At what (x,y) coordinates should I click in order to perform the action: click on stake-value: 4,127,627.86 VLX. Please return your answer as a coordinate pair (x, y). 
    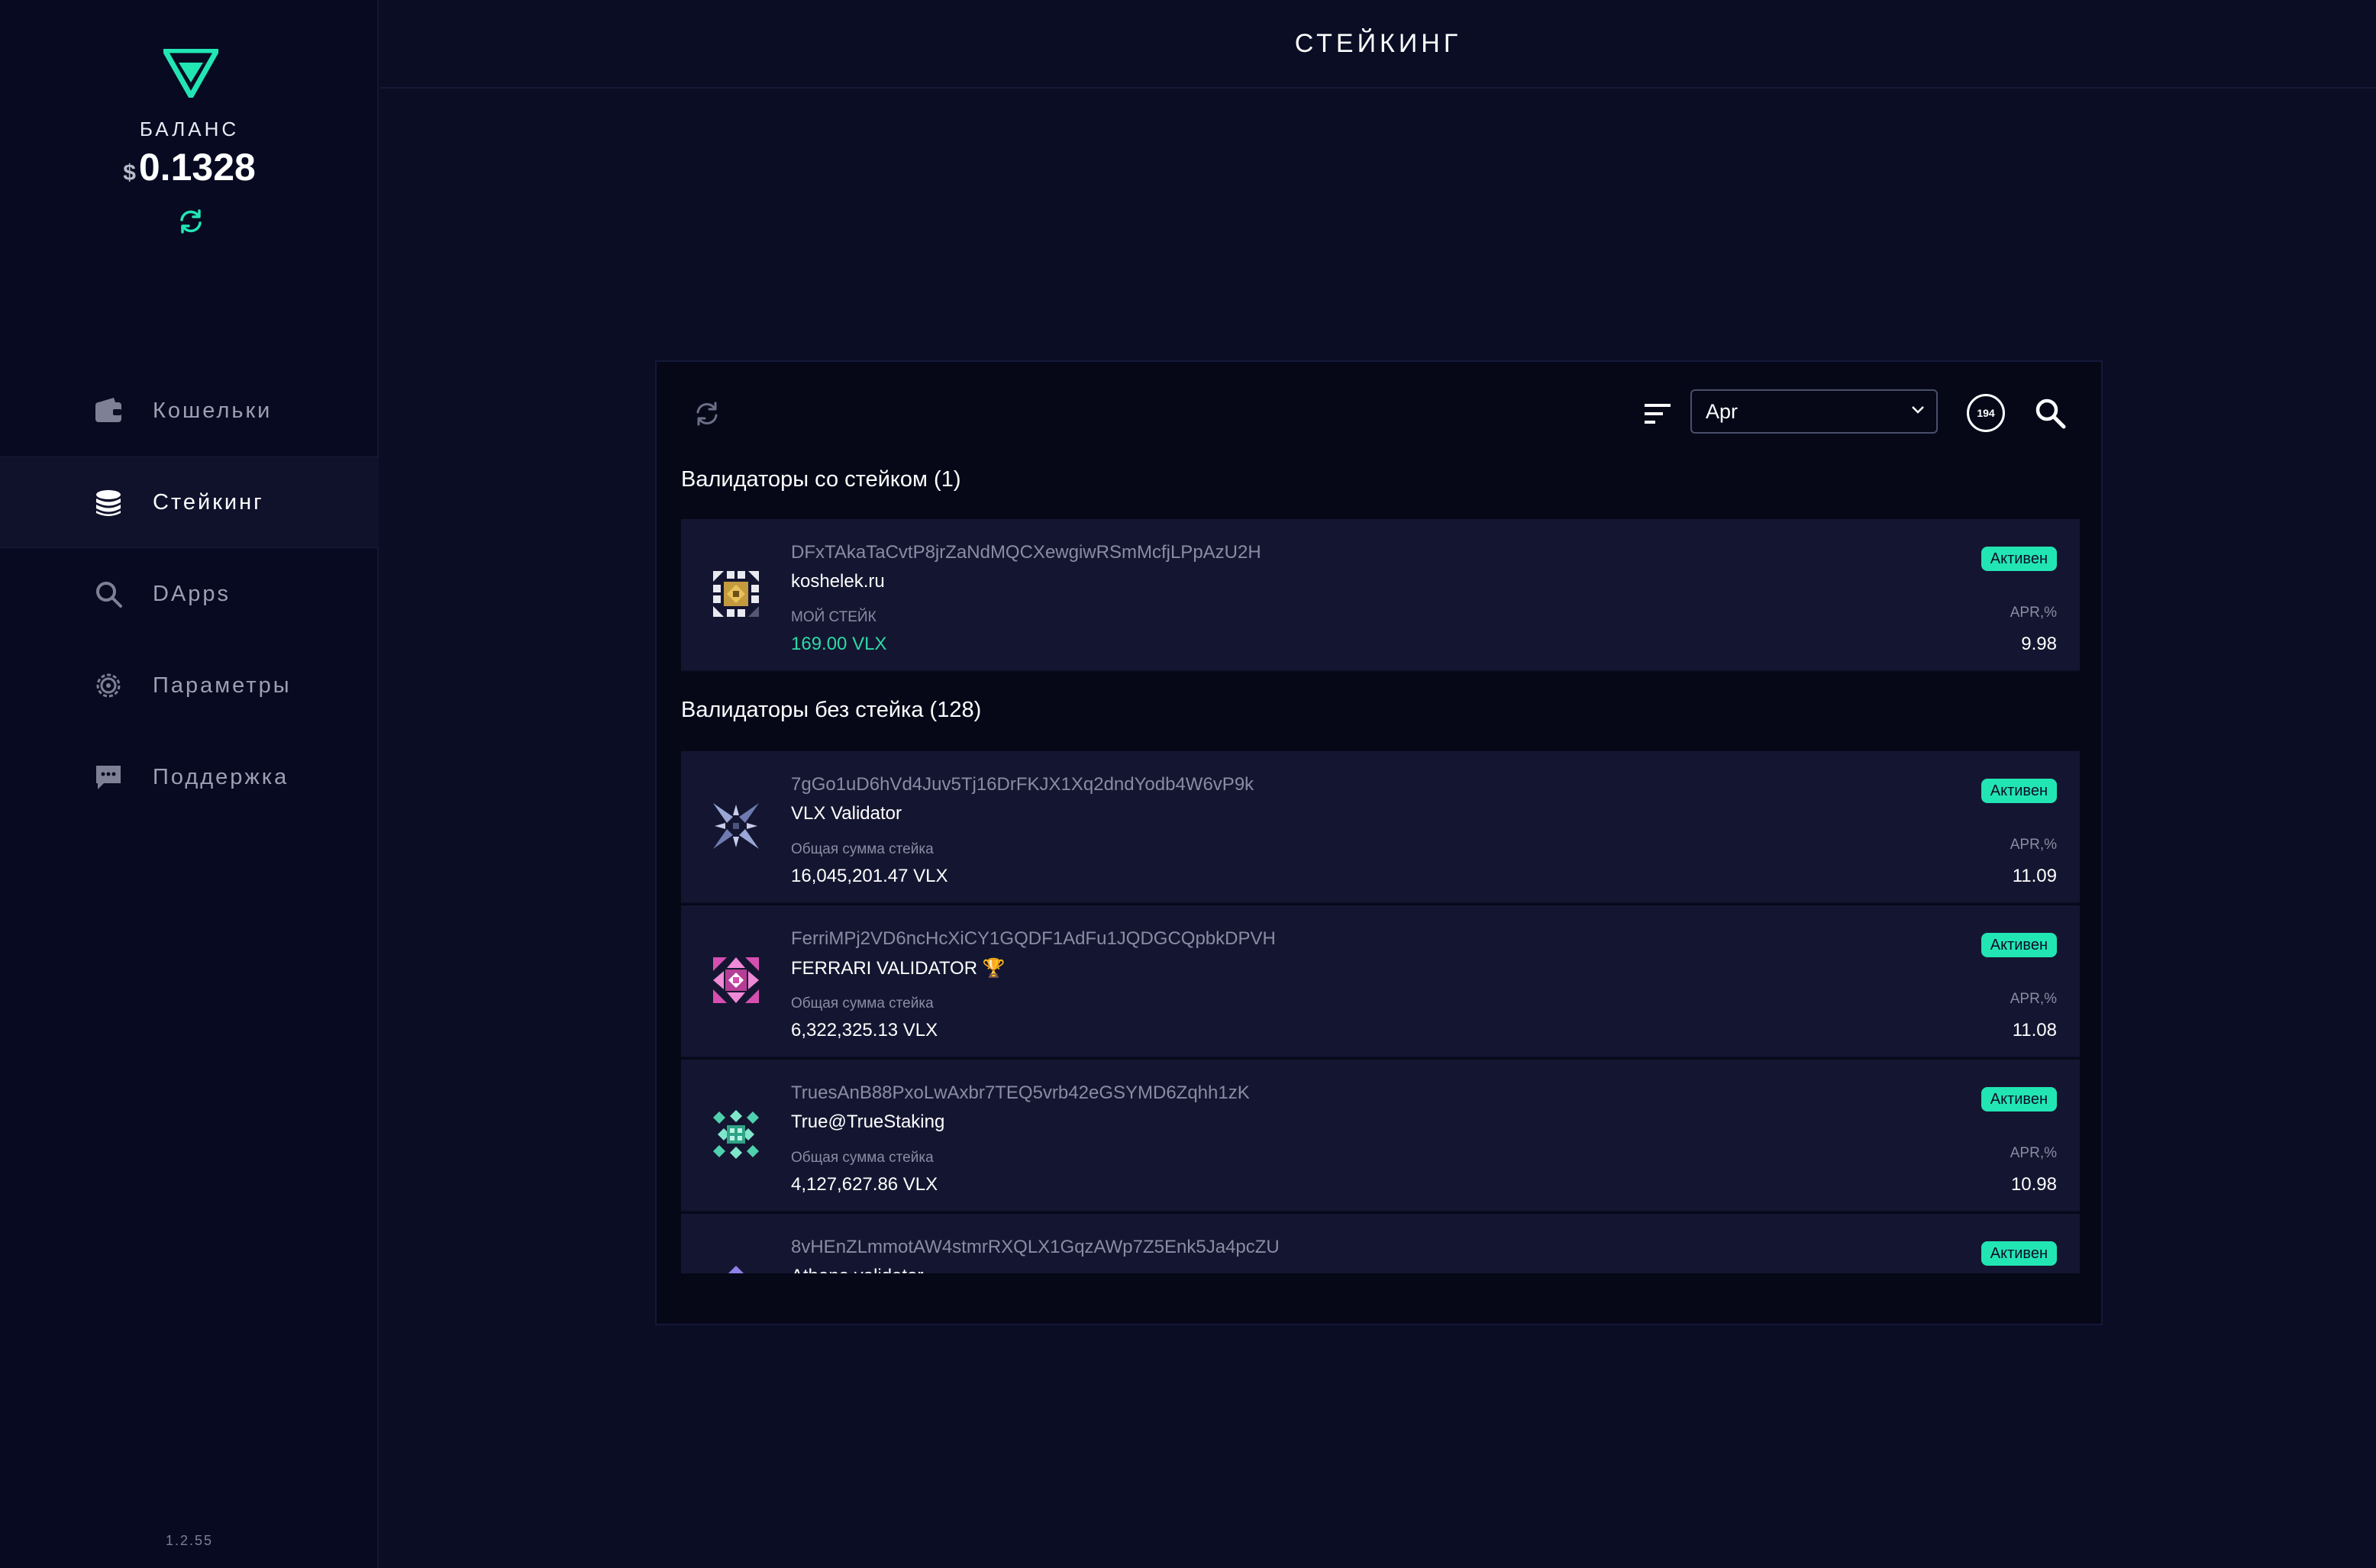
    Looking at the image, I should click on (864, 1184).